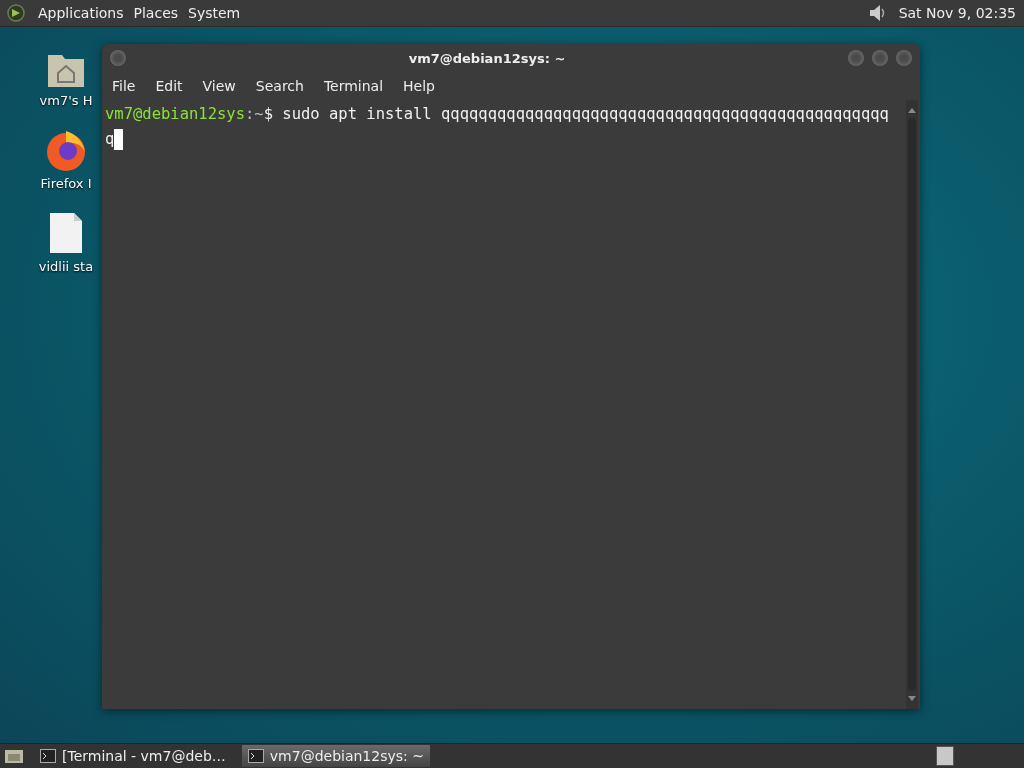  What do you see at coordinates (912, 110) in the screenshot?
I see `scroll-up-icon` at bounding box center [912, 110].